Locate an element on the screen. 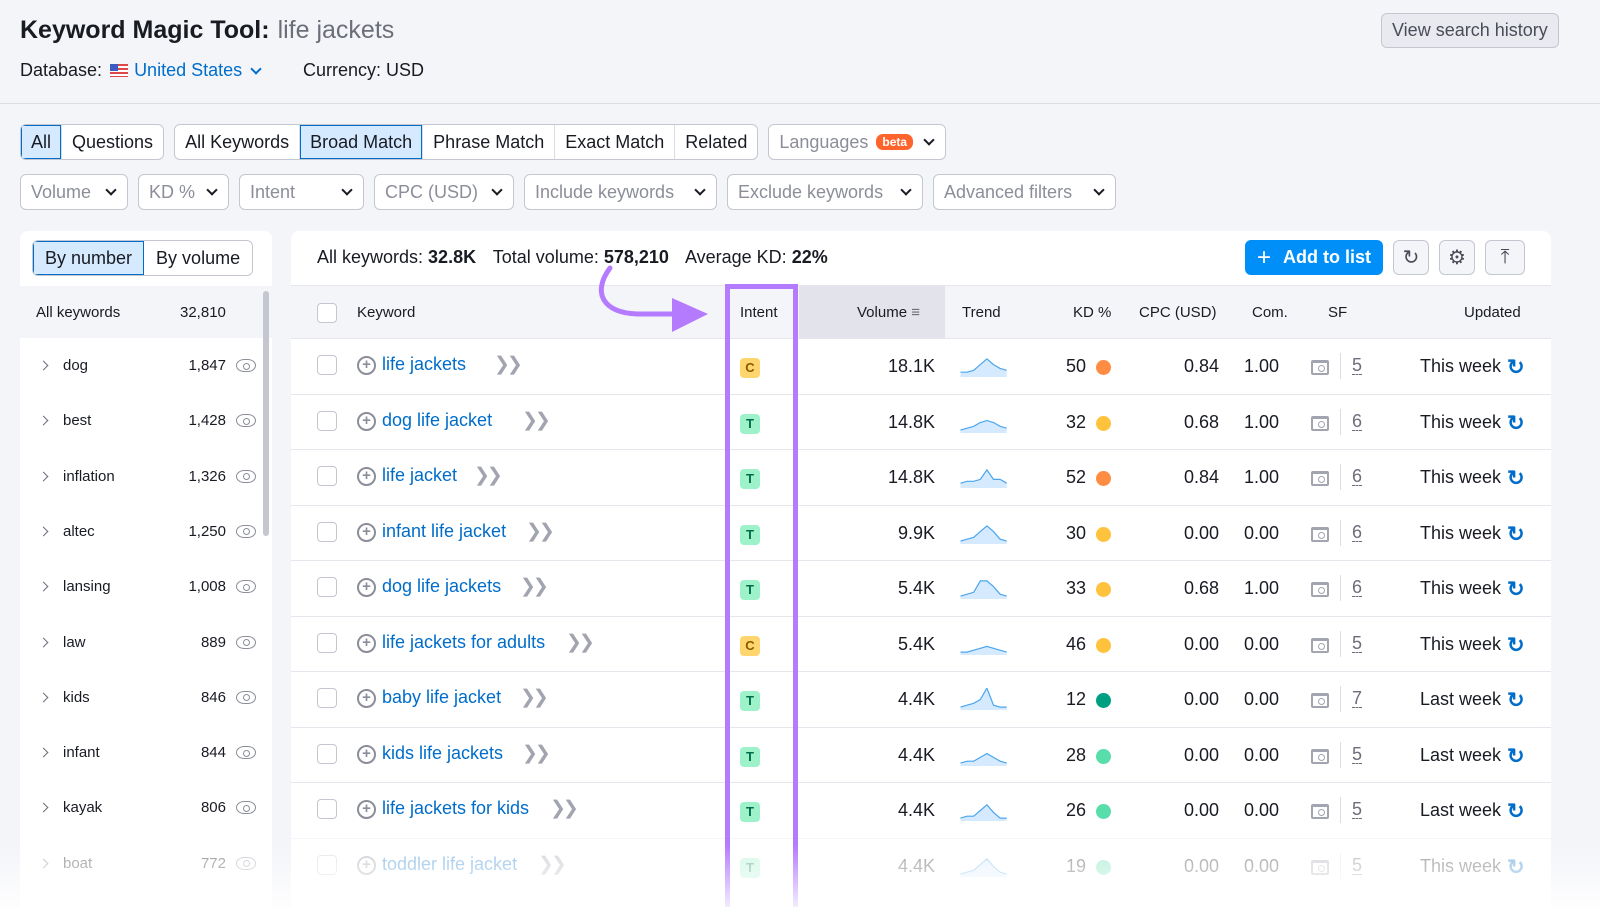  database-value: United States is located at coordinates (188, 70).